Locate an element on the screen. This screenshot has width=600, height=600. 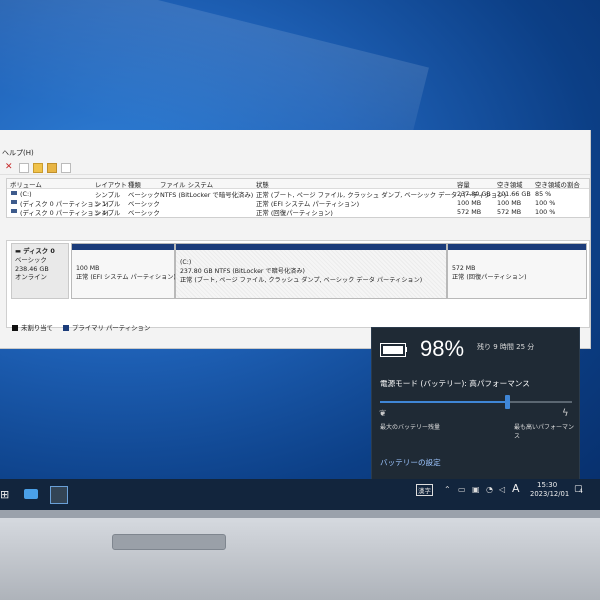
bezel-rim is located at coordinates (300, 514).